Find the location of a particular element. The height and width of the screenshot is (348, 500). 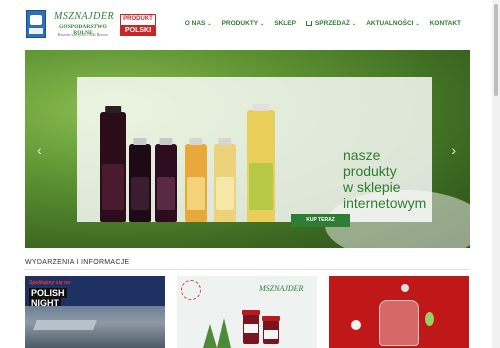

badge-bottom-text: POLSKI is located at coordinates (138, 30).